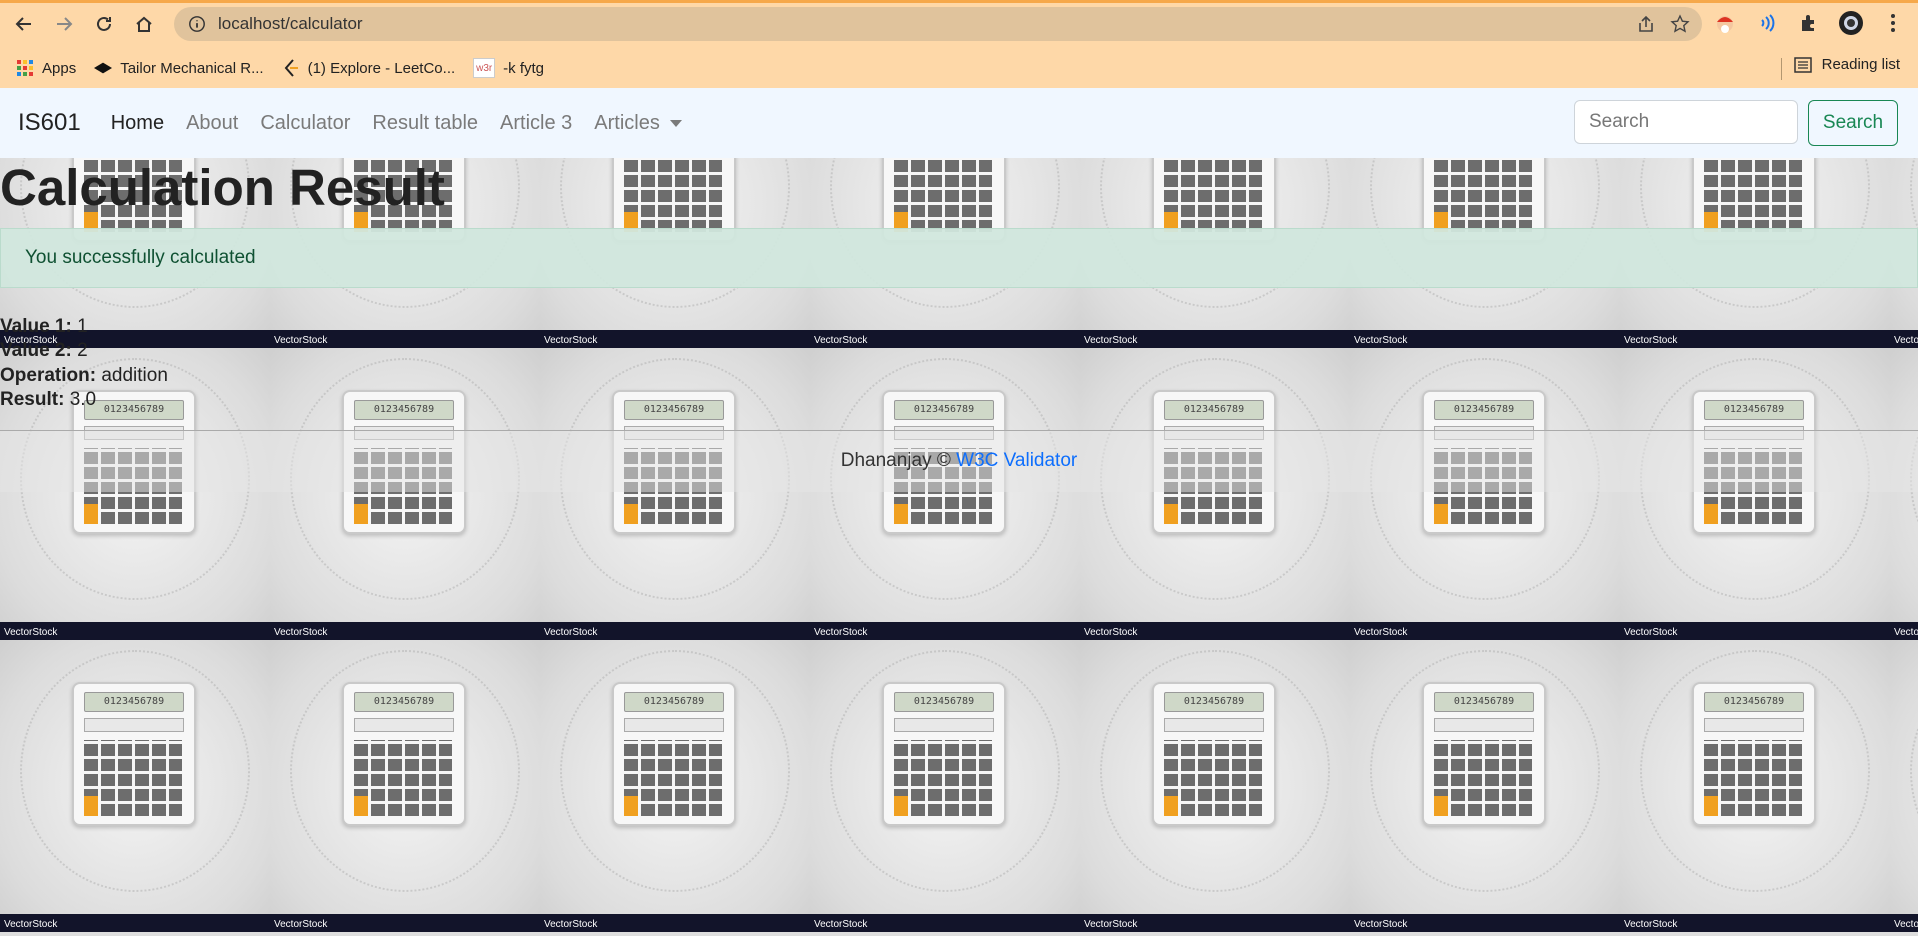 This screenshot has height=936, width=1918. Describe the element at coordinates (638, 123) in the screenshot. I see `nav-dropdown-articles: Articles` at that location.